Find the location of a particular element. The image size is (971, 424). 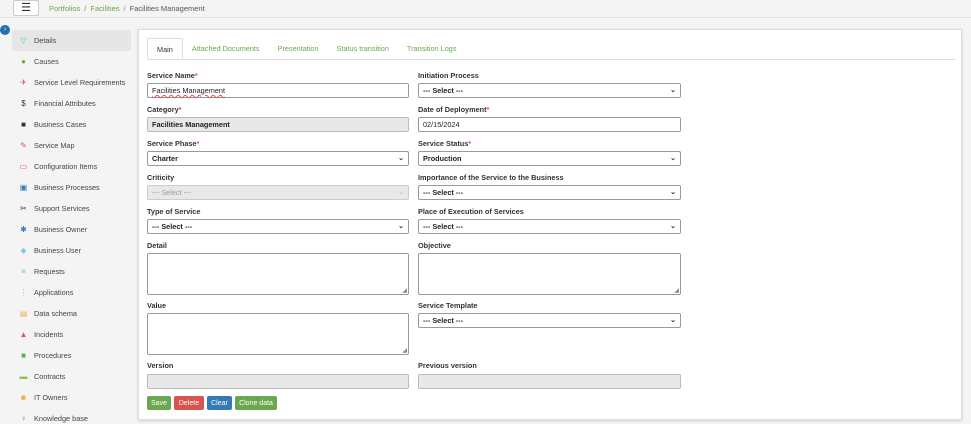

sidebar-item-label: Procedures is located at coordinates (53, 355).